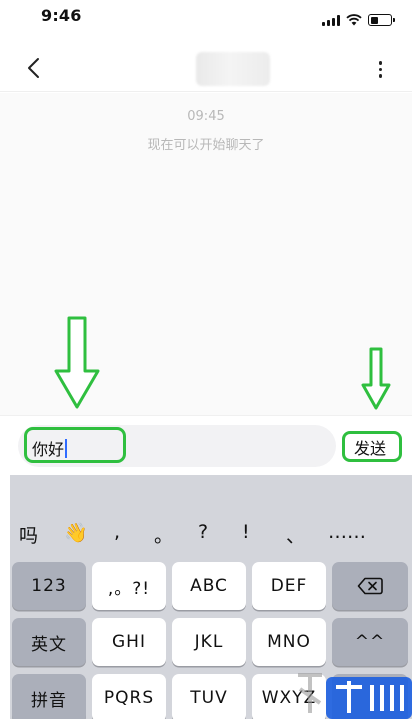 The image size is (412, 719). Describe the element at coordinates (370, 642) in the screenshot. I see `key-emoticon: ^^` at that location.